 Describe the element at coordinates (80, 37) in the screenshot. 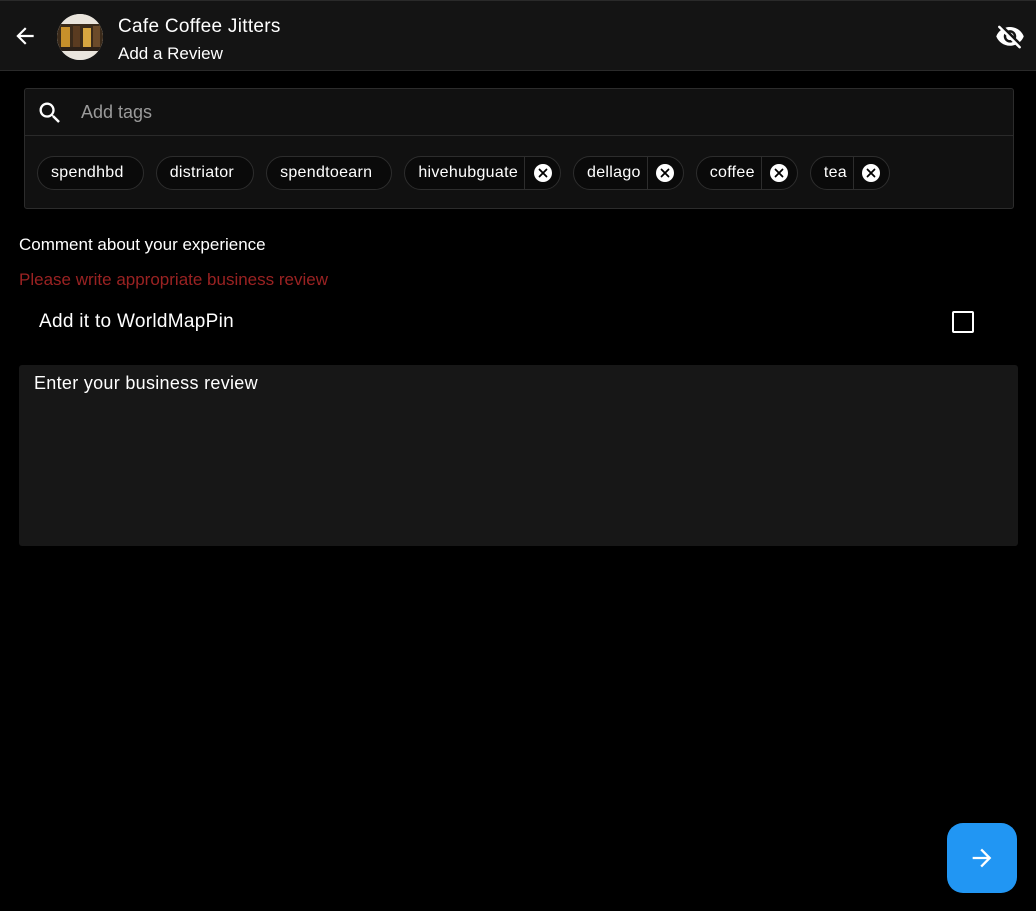

I see `business-avatar` at that location.